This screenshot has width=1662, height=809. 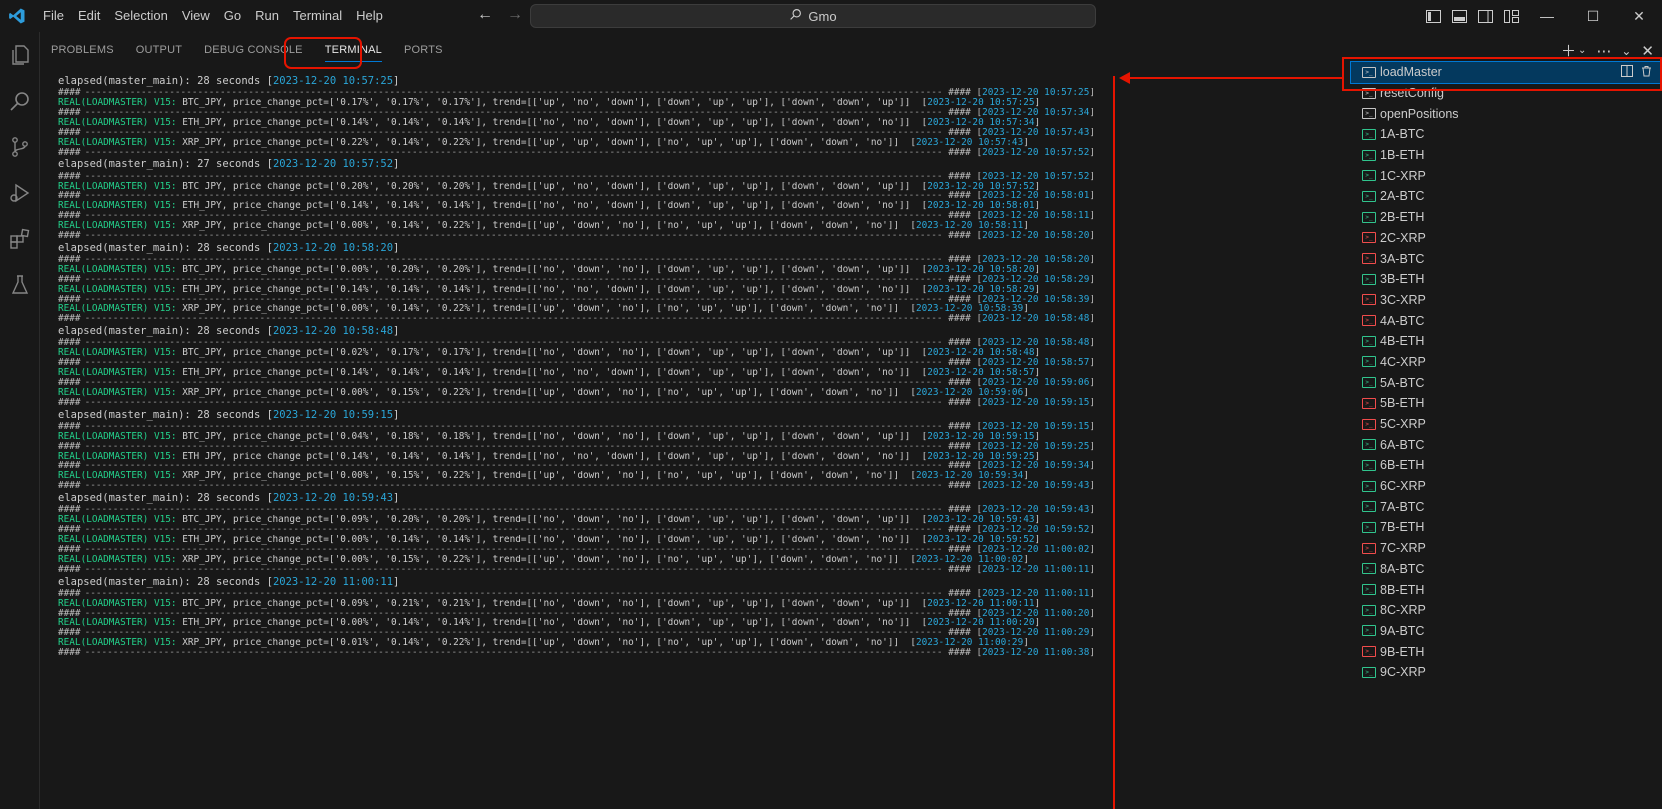 I want to click on maximize-icon: ☐, so click(x=1593, y=16).